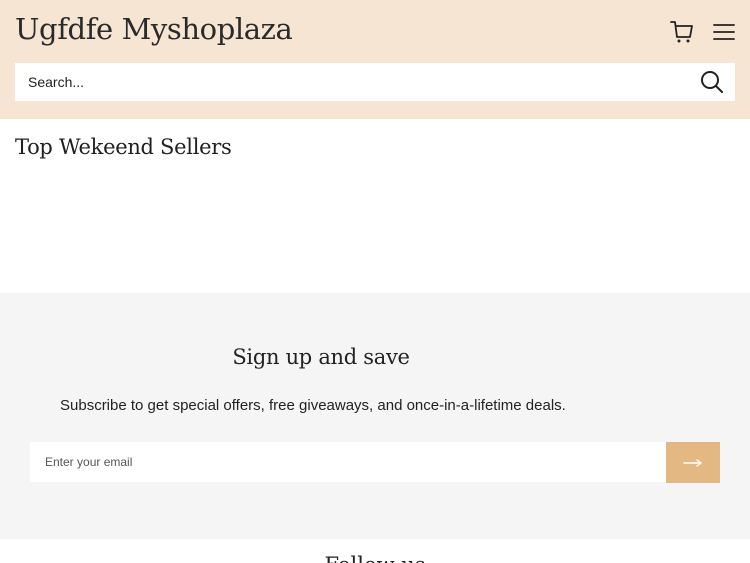 The width and height of the screenshot is (750, 563). I want to click on search-input, so click(350, 82).